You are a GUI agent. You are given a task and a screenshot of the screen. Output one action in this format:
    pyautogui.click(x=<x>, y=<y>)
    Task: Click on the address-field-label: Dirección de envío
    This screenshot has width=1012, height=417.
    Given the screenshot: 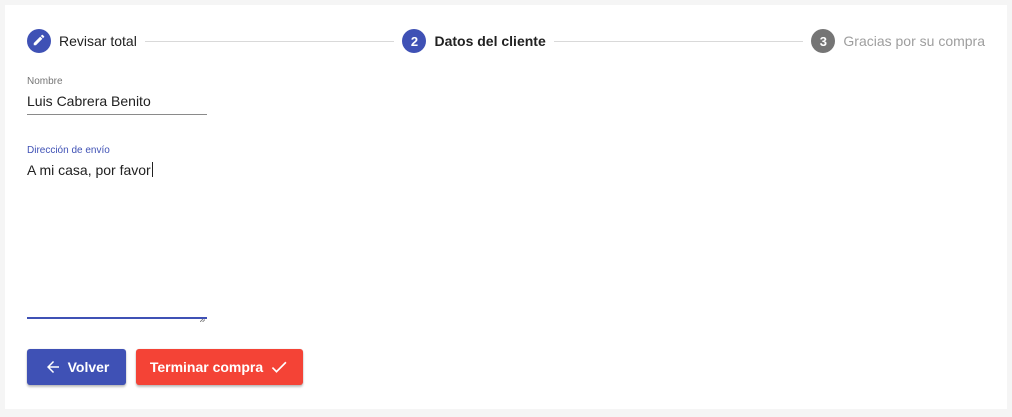 What is the action you would take?
    pyautogui.click(x=68, y=150)
    